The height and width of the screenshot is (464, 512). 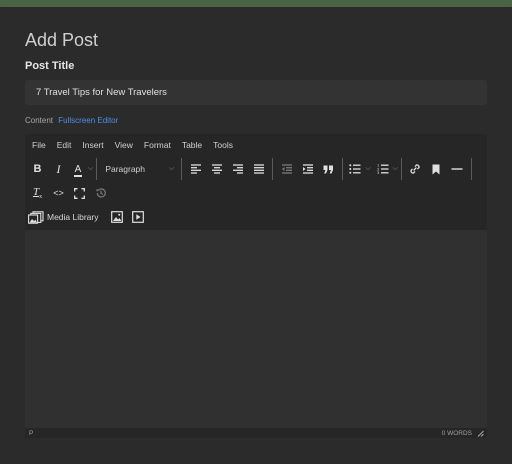 I want to click on menu-edit: Edit, so click(x=64, y=145).